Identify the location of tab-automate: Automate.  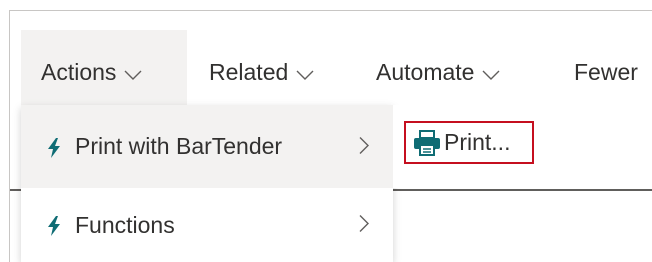
(438, 72).